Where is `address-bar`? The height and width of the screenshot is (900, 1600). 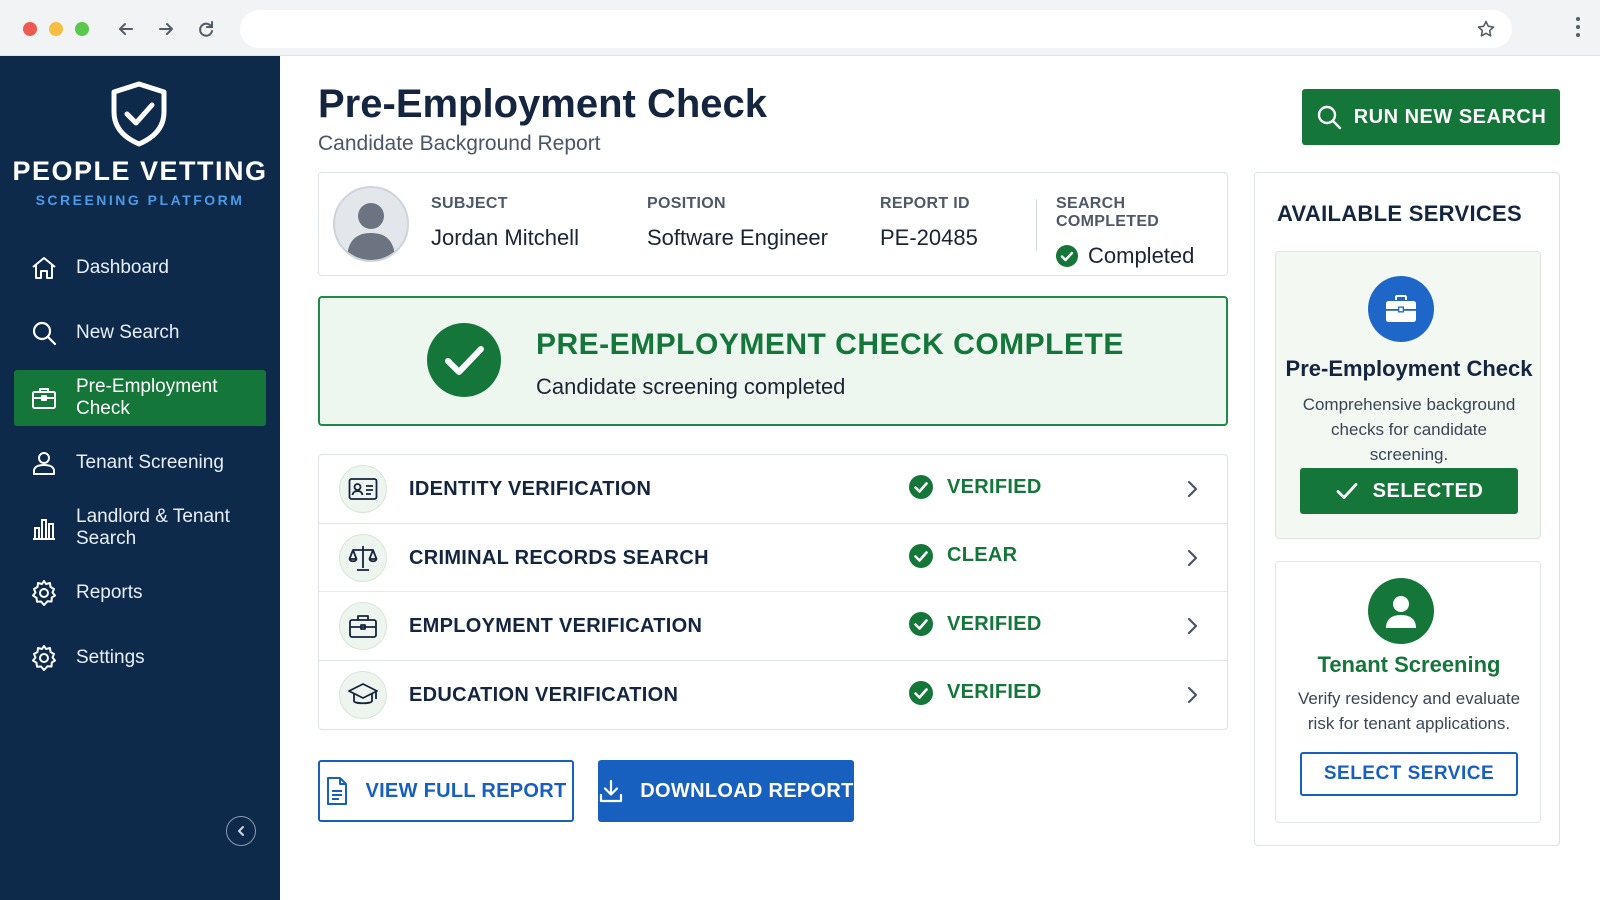 address-bar is located at coordinates (876, 29).